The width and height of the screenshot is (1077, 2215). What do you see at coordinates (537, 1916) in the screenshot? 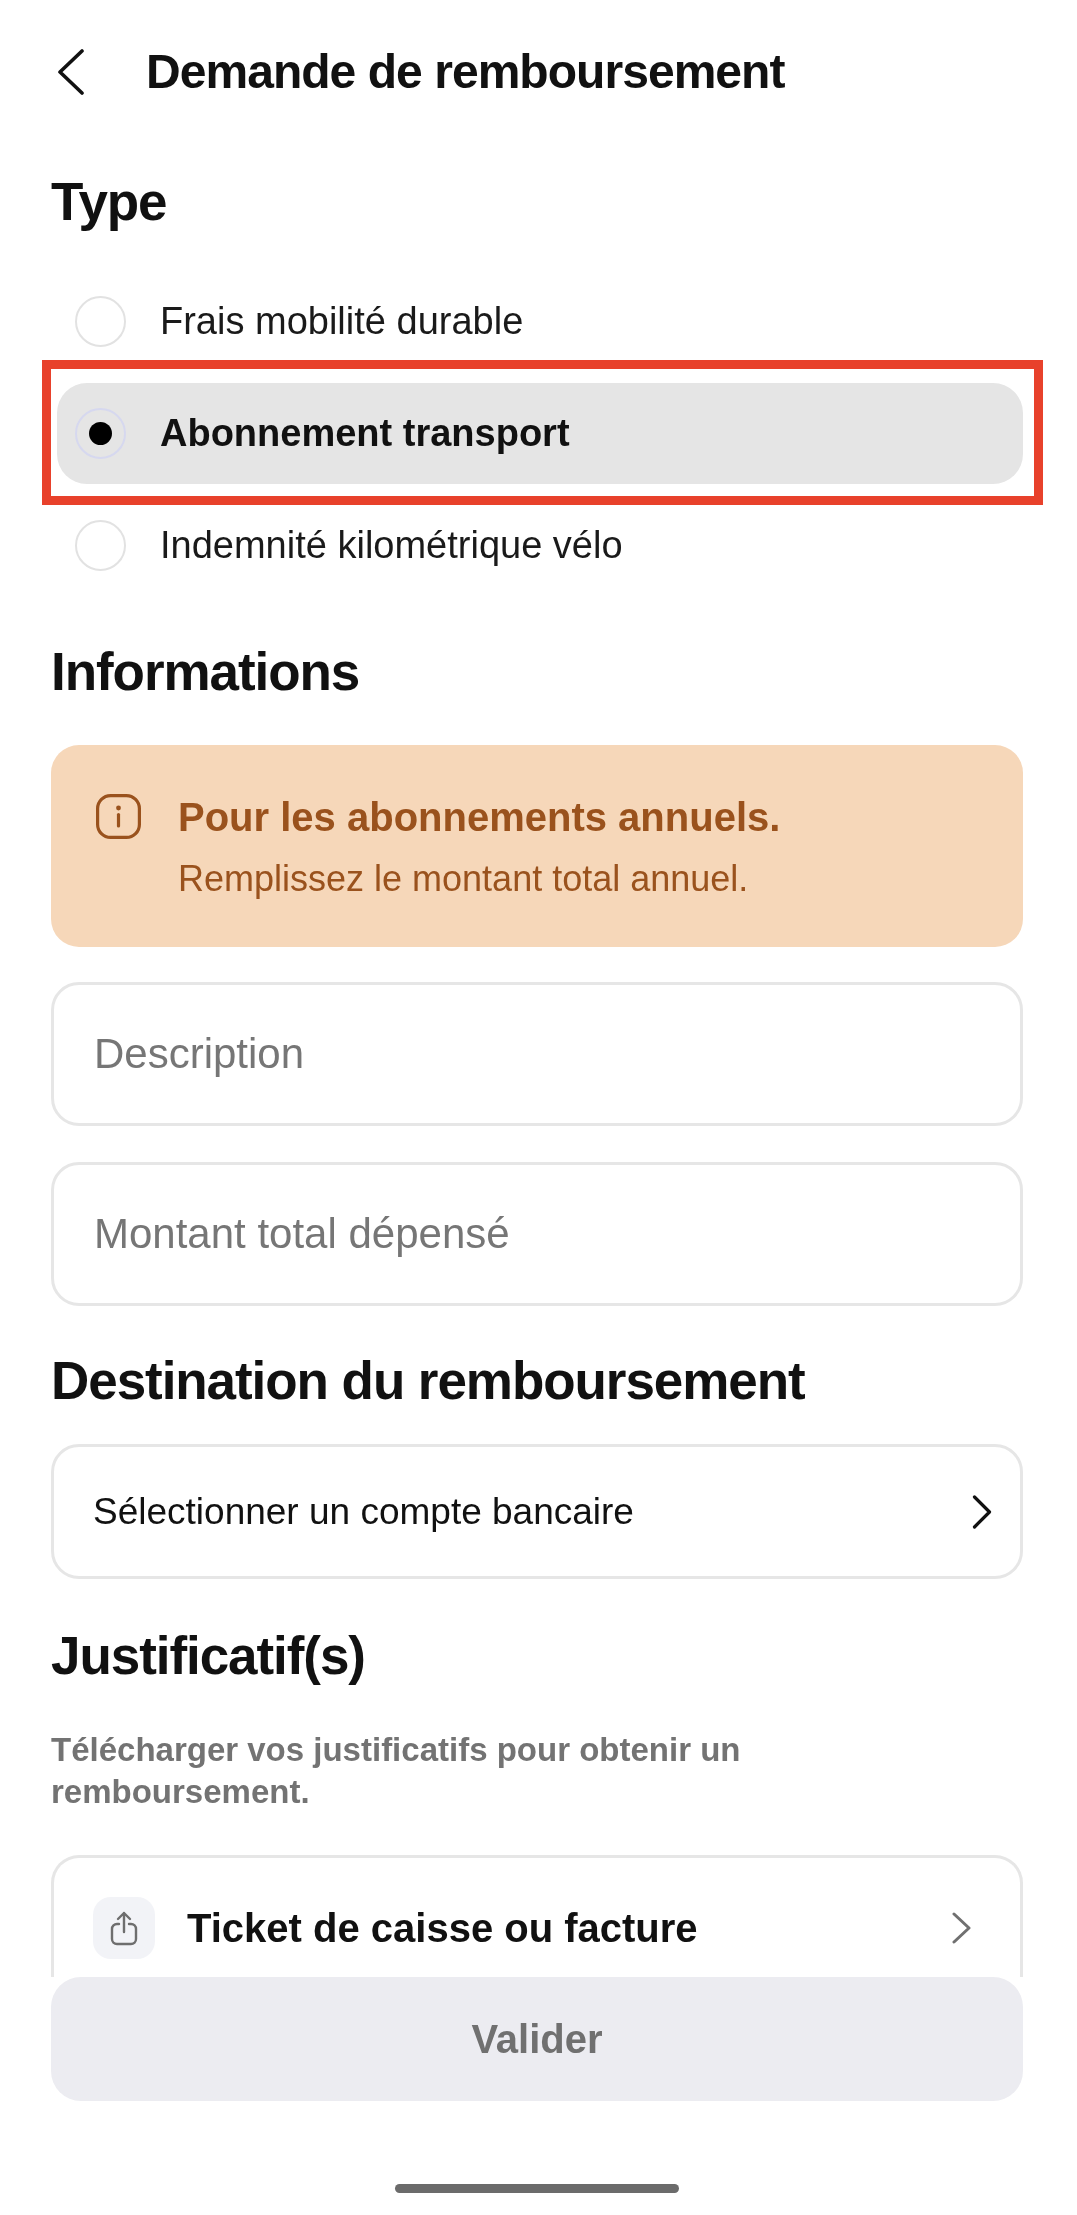
I see `upload-button: Ticket de caisse ou facture` at bounding box center [537, 1916].